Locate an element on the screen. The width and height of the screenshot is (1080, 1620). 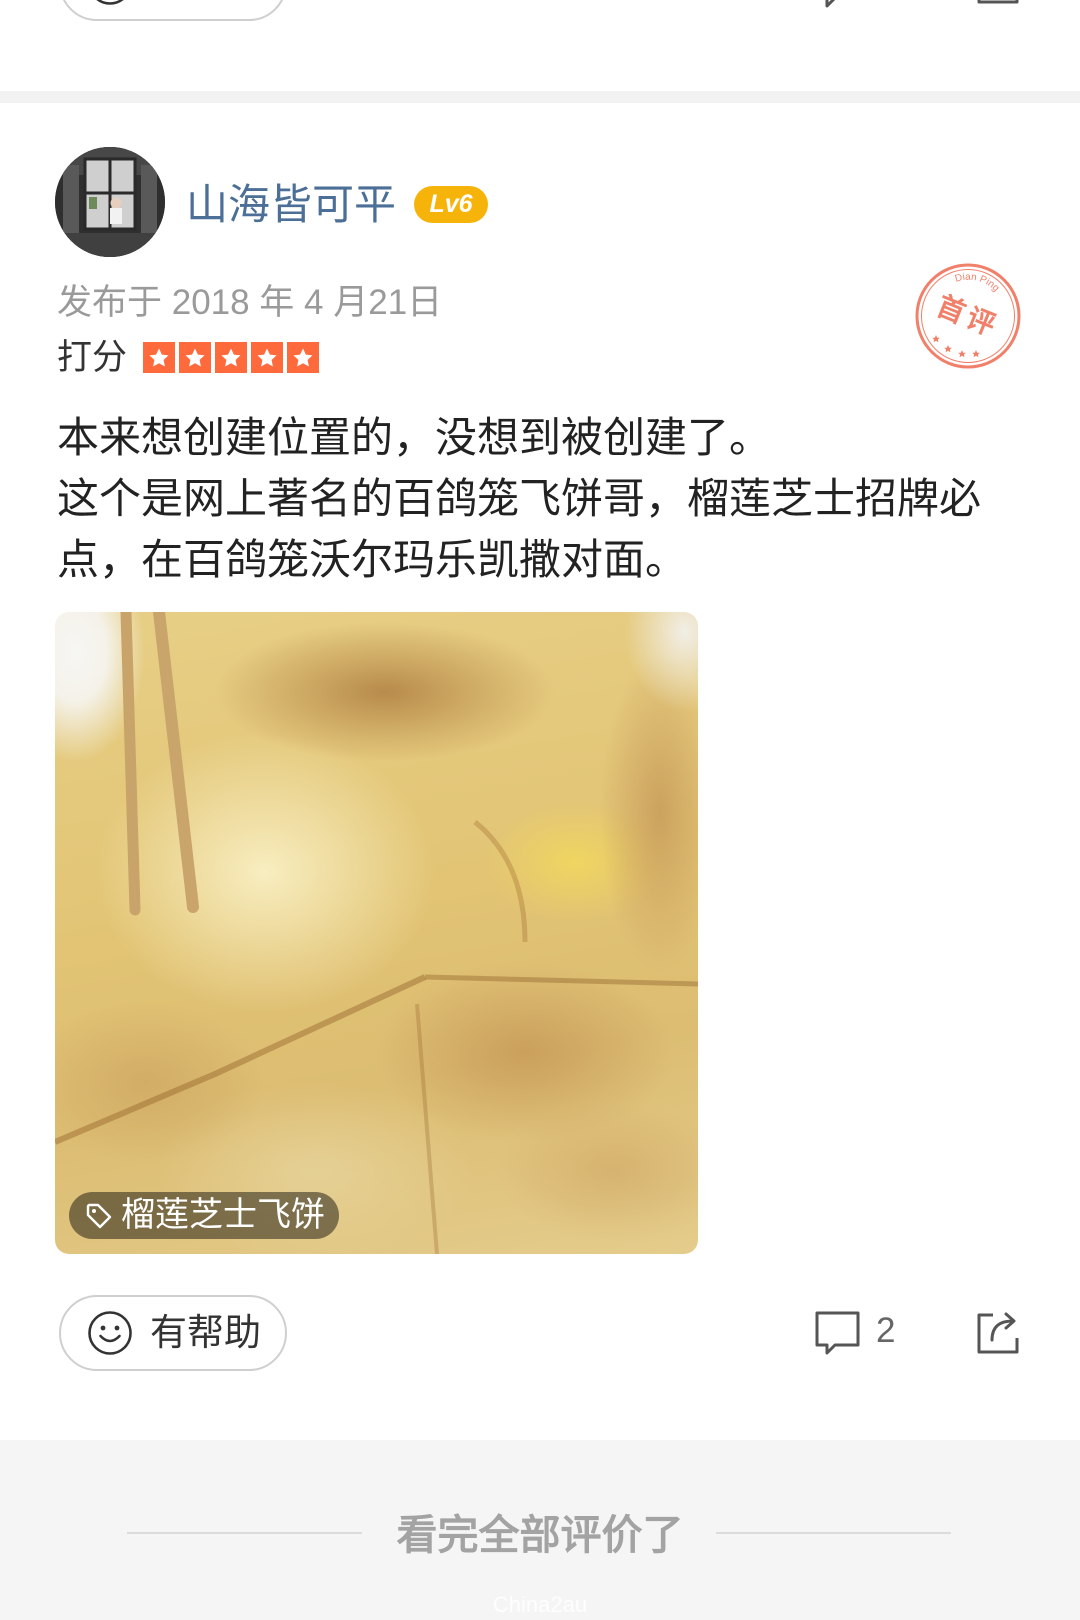
photo-tag-label: 榴莲芝士飞饼 is located at coordinates (223, 1215).